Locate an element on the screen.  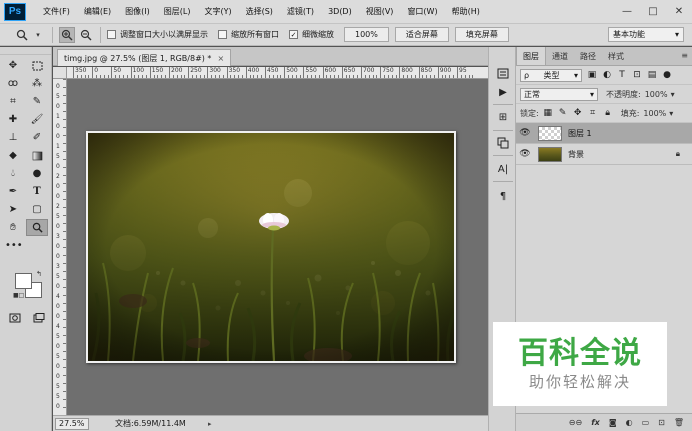
vertical-ruler: 0 5 0 1 0 0 1 5 0 2 0 0 2 5 0 3 0 0 3 5 0 4 0 0 4 5 0 5 0 0 5 5 0 is located at coordinates (60, 247).